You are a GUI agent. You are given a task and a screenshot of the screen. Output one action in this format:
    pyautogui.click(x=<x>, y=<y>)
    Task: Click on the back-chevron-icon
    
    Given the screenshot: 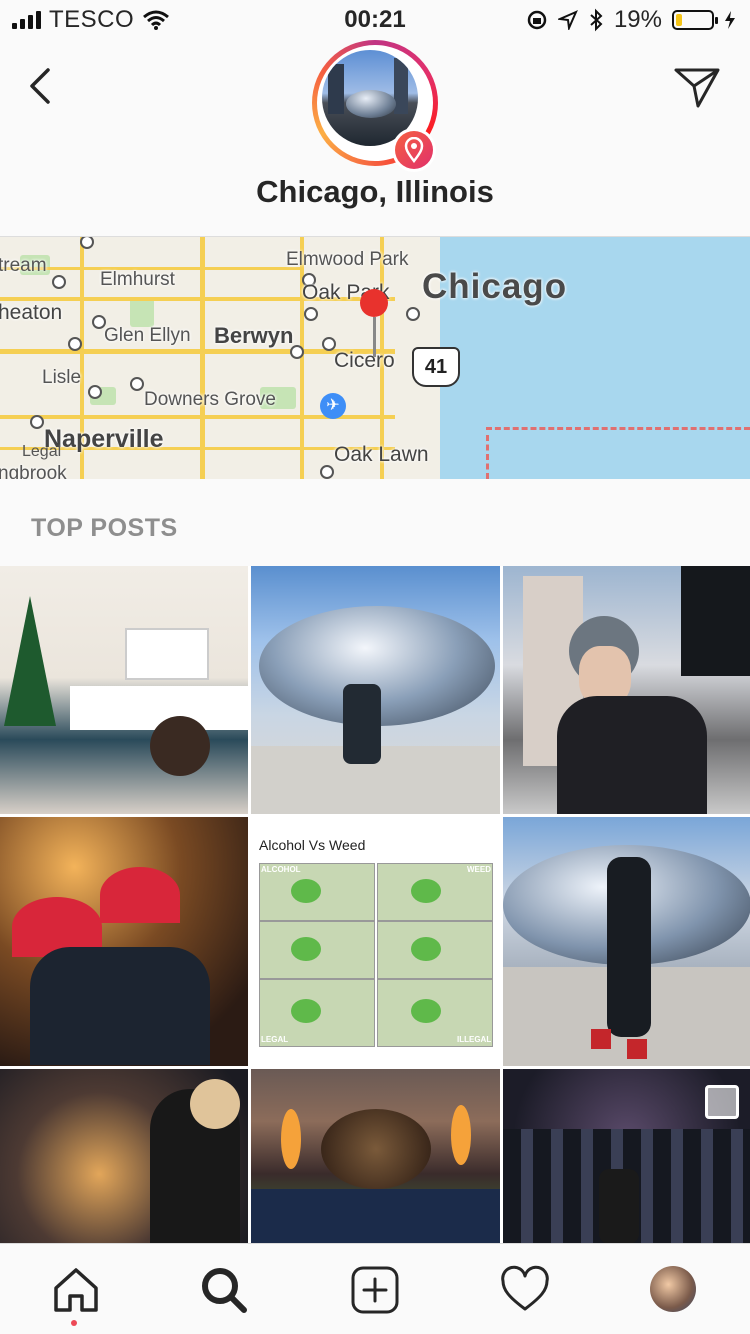 What is the action you would take?
    pyautogui.click(x=40, y=86)
    